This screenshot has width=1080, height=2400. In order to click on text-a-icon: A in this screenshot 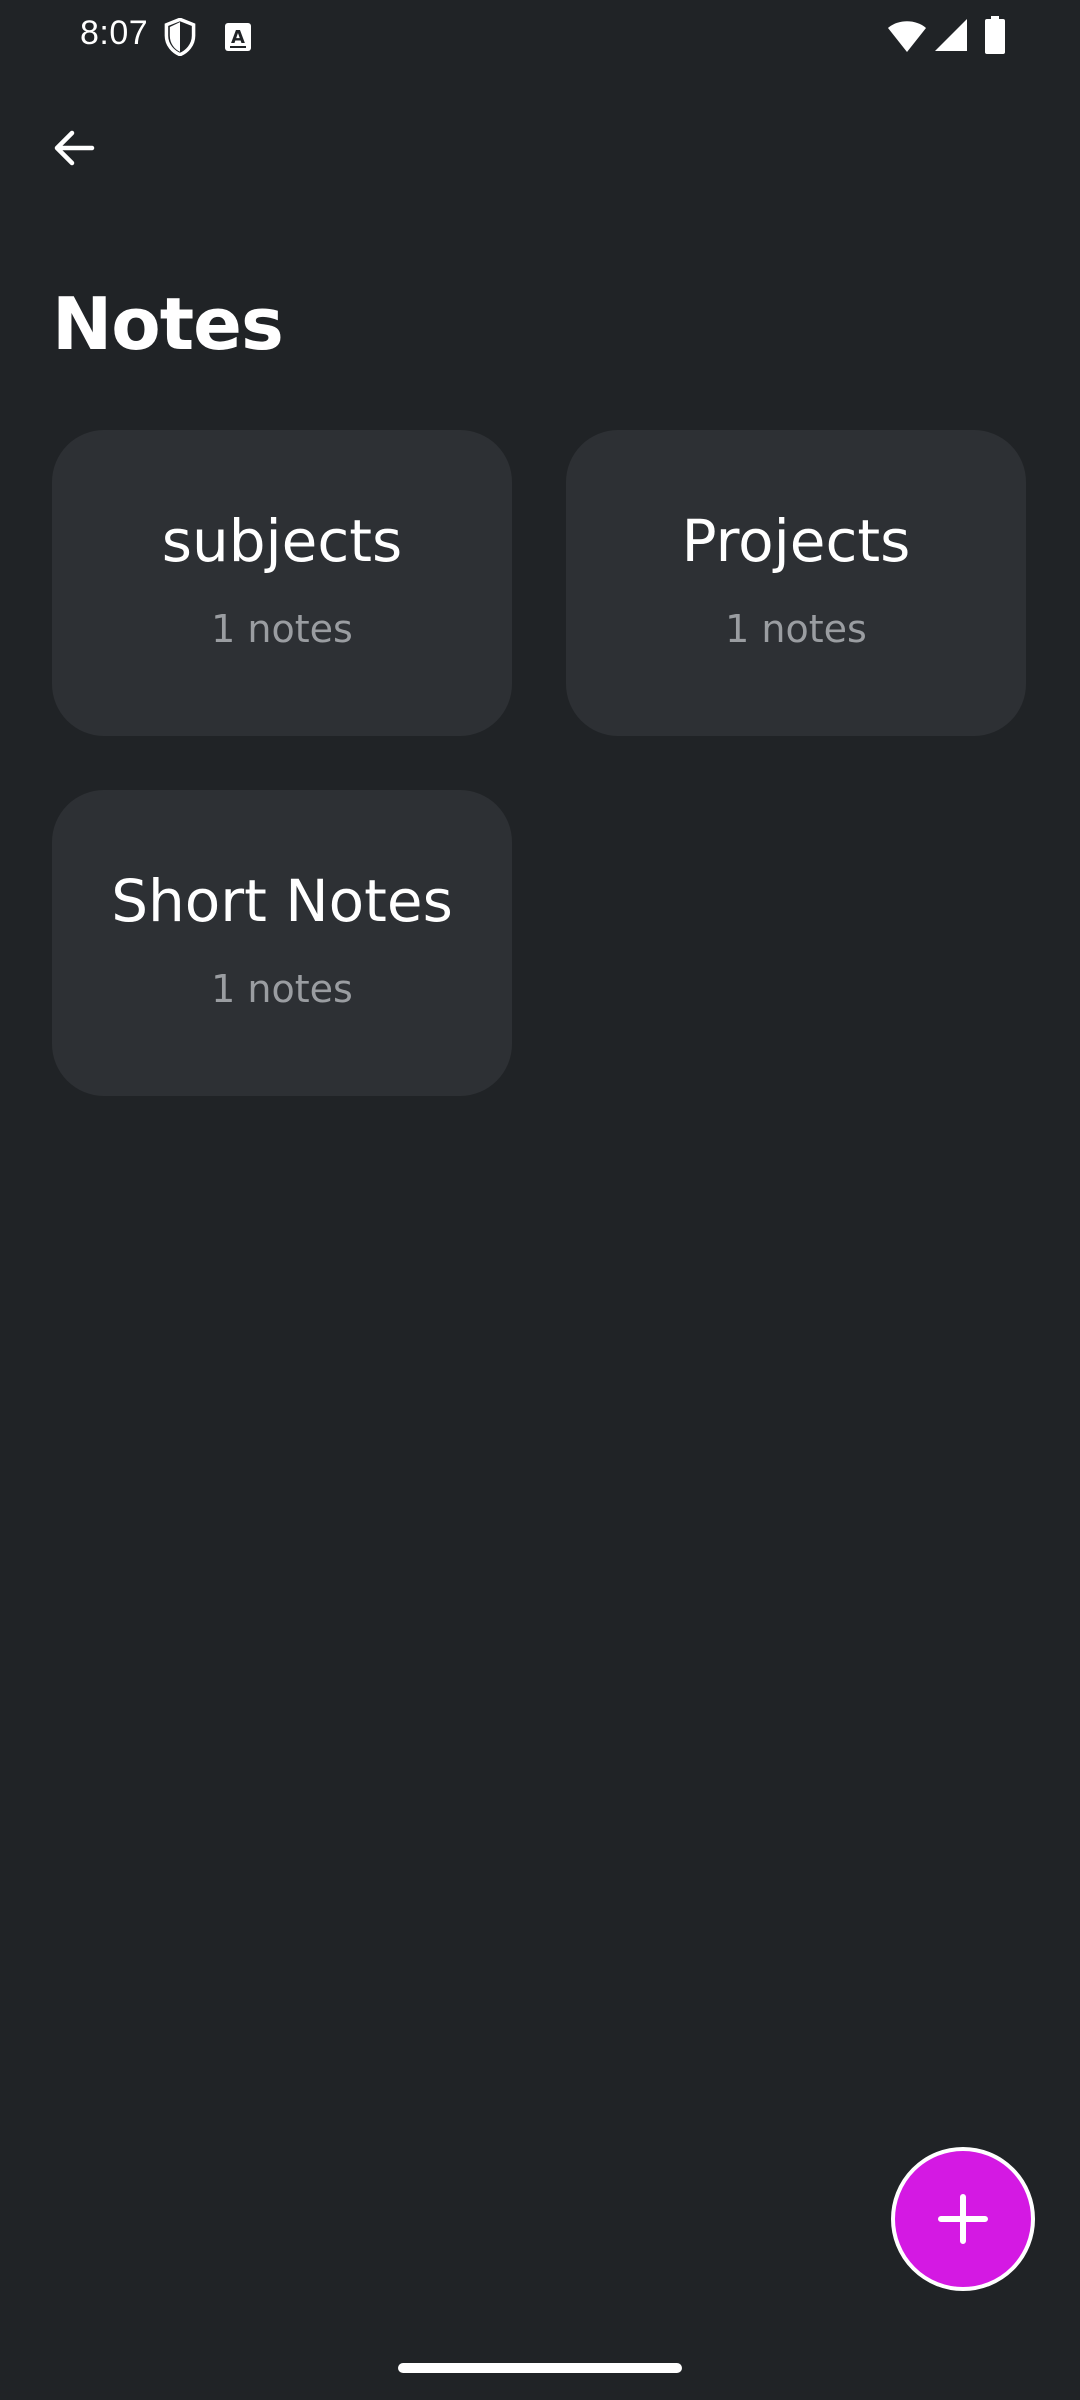, I will do `click(238, 37)`.